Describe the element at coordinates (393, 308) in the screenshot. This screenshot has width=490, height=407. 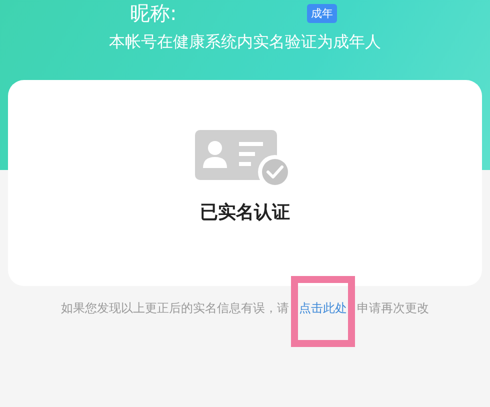
I see `notice-text: 申请再次更改` at that location.